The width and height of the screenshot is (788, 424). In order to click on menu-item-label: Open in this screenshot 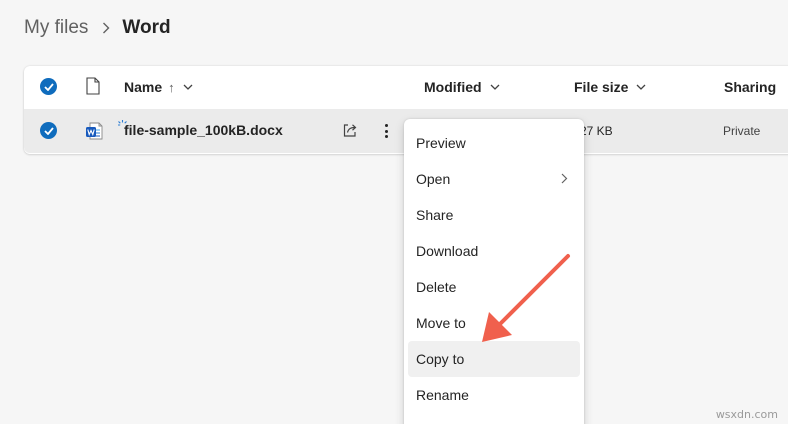, I will do `click(433, 179)`.